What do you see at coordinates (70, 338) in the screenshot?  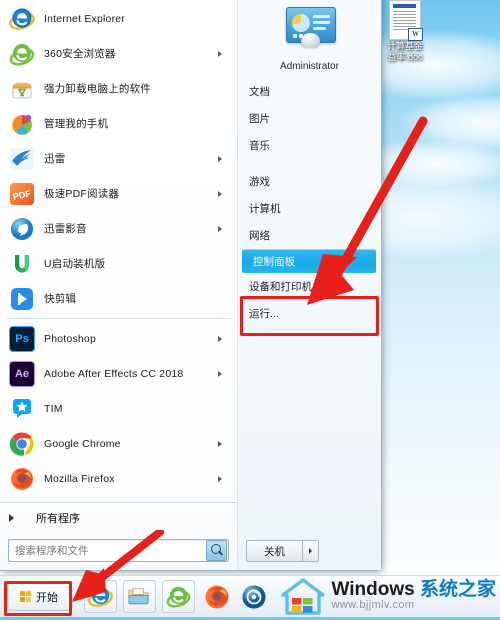 I see `program-label: Photoshop` at bounding box center [70, 338].